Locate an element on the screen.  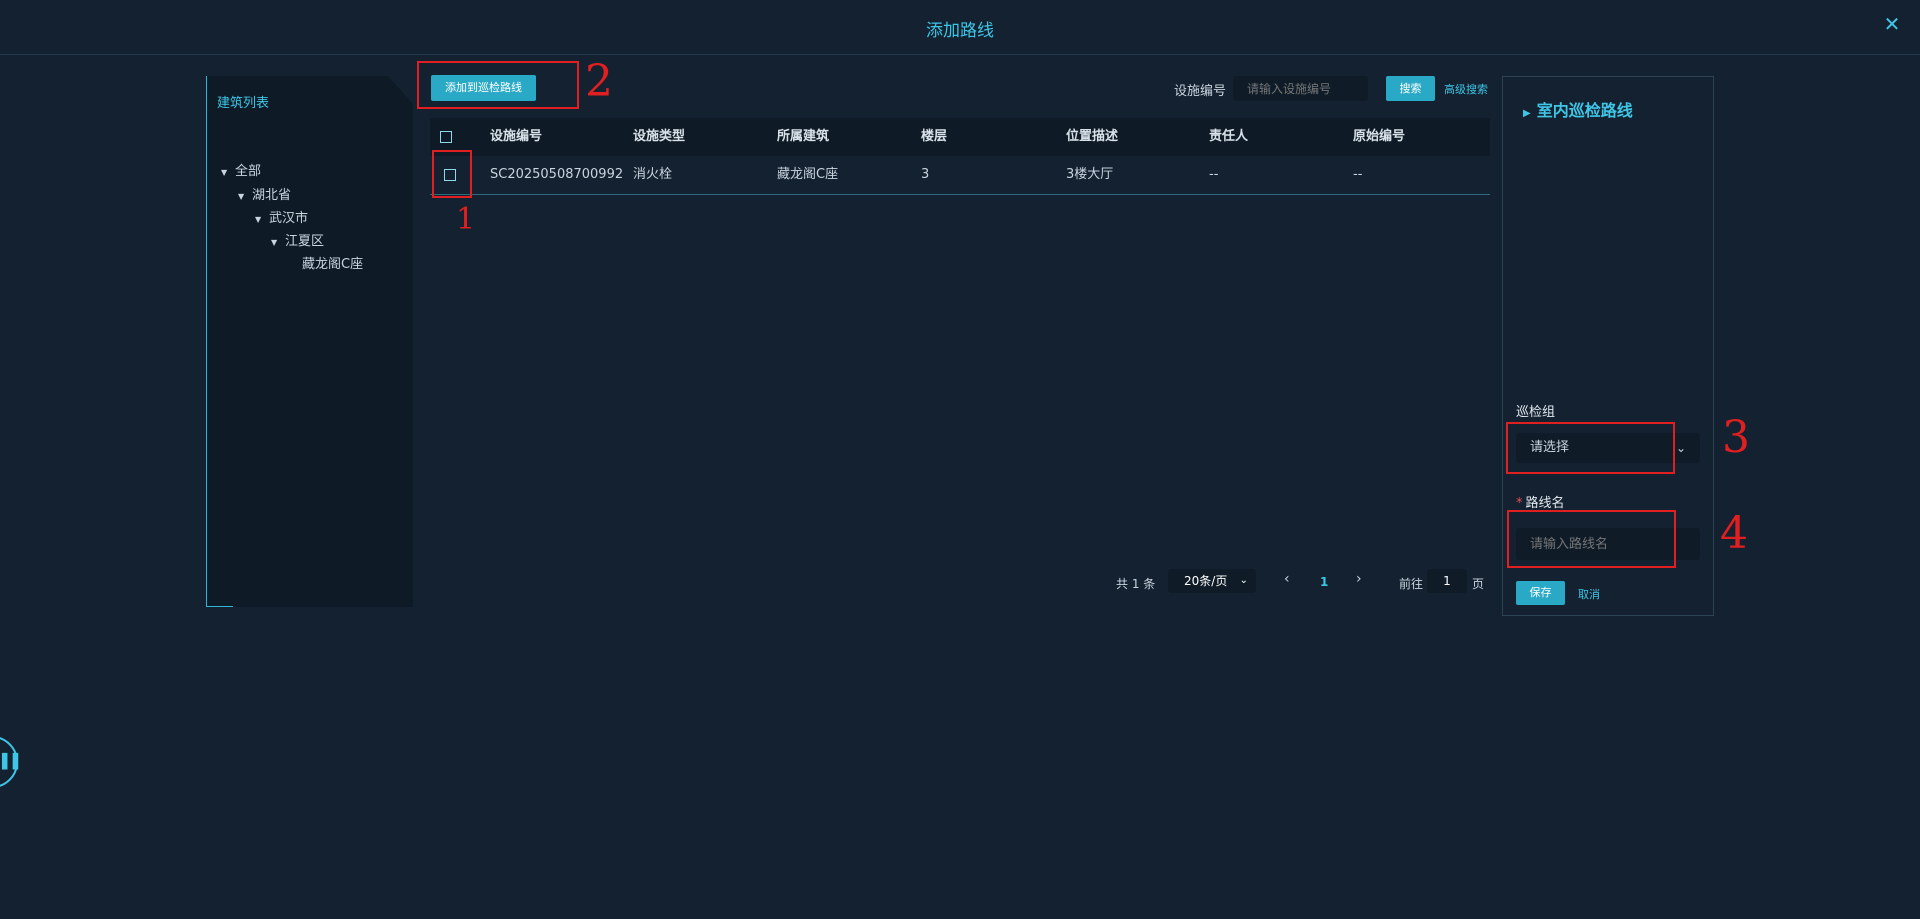
goto-prefix: 前往 is located at coordinates (1411, 584).